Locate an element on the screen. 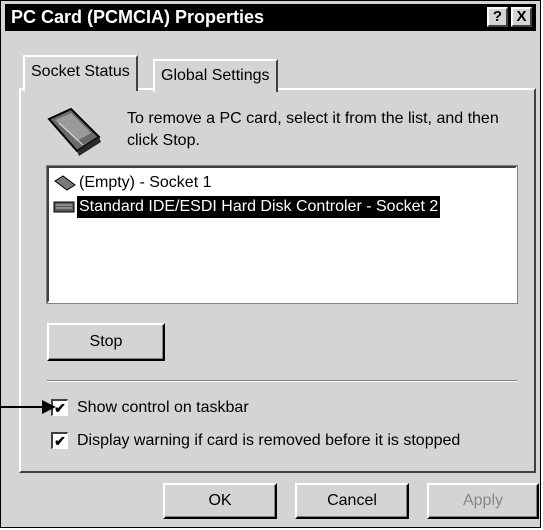  show-control-label: Show control on taskbar is located at coordinates (163, 407).